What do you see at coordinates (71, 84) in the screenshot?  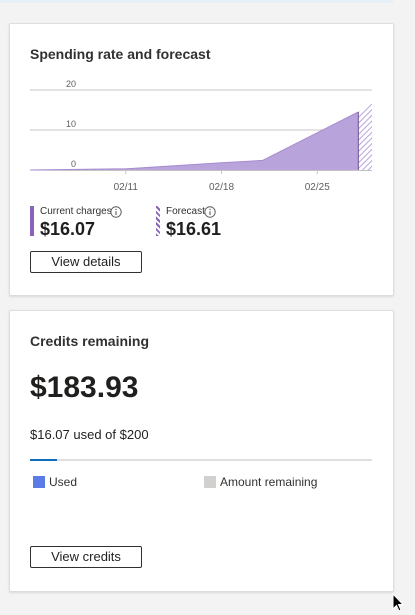 I see `y-tick-label: 20` at bounding box center [71, 84].